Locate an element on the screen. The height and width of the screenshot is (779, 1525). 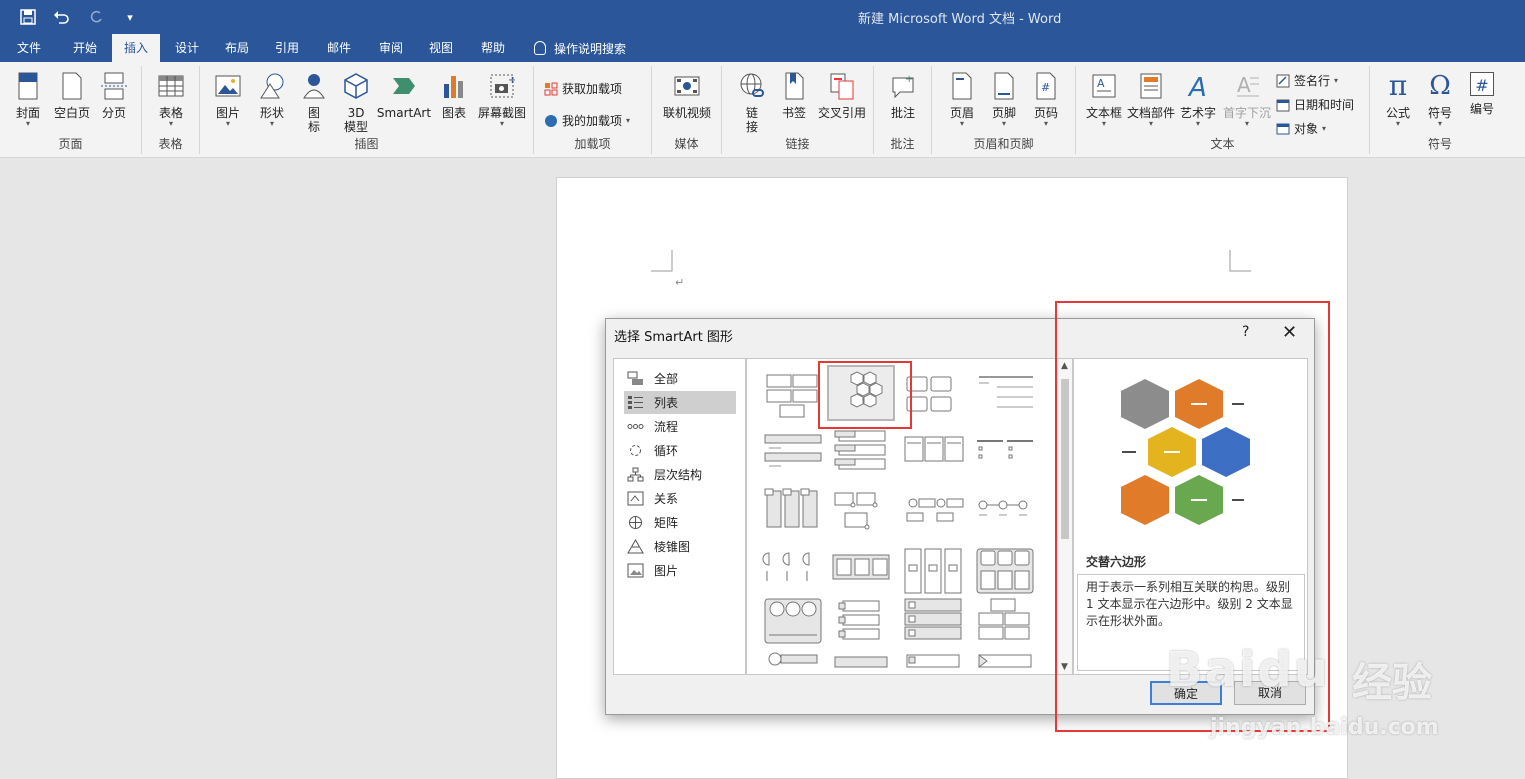
category-pyramid: 棱锥图 is located at coordinates (680, 546).